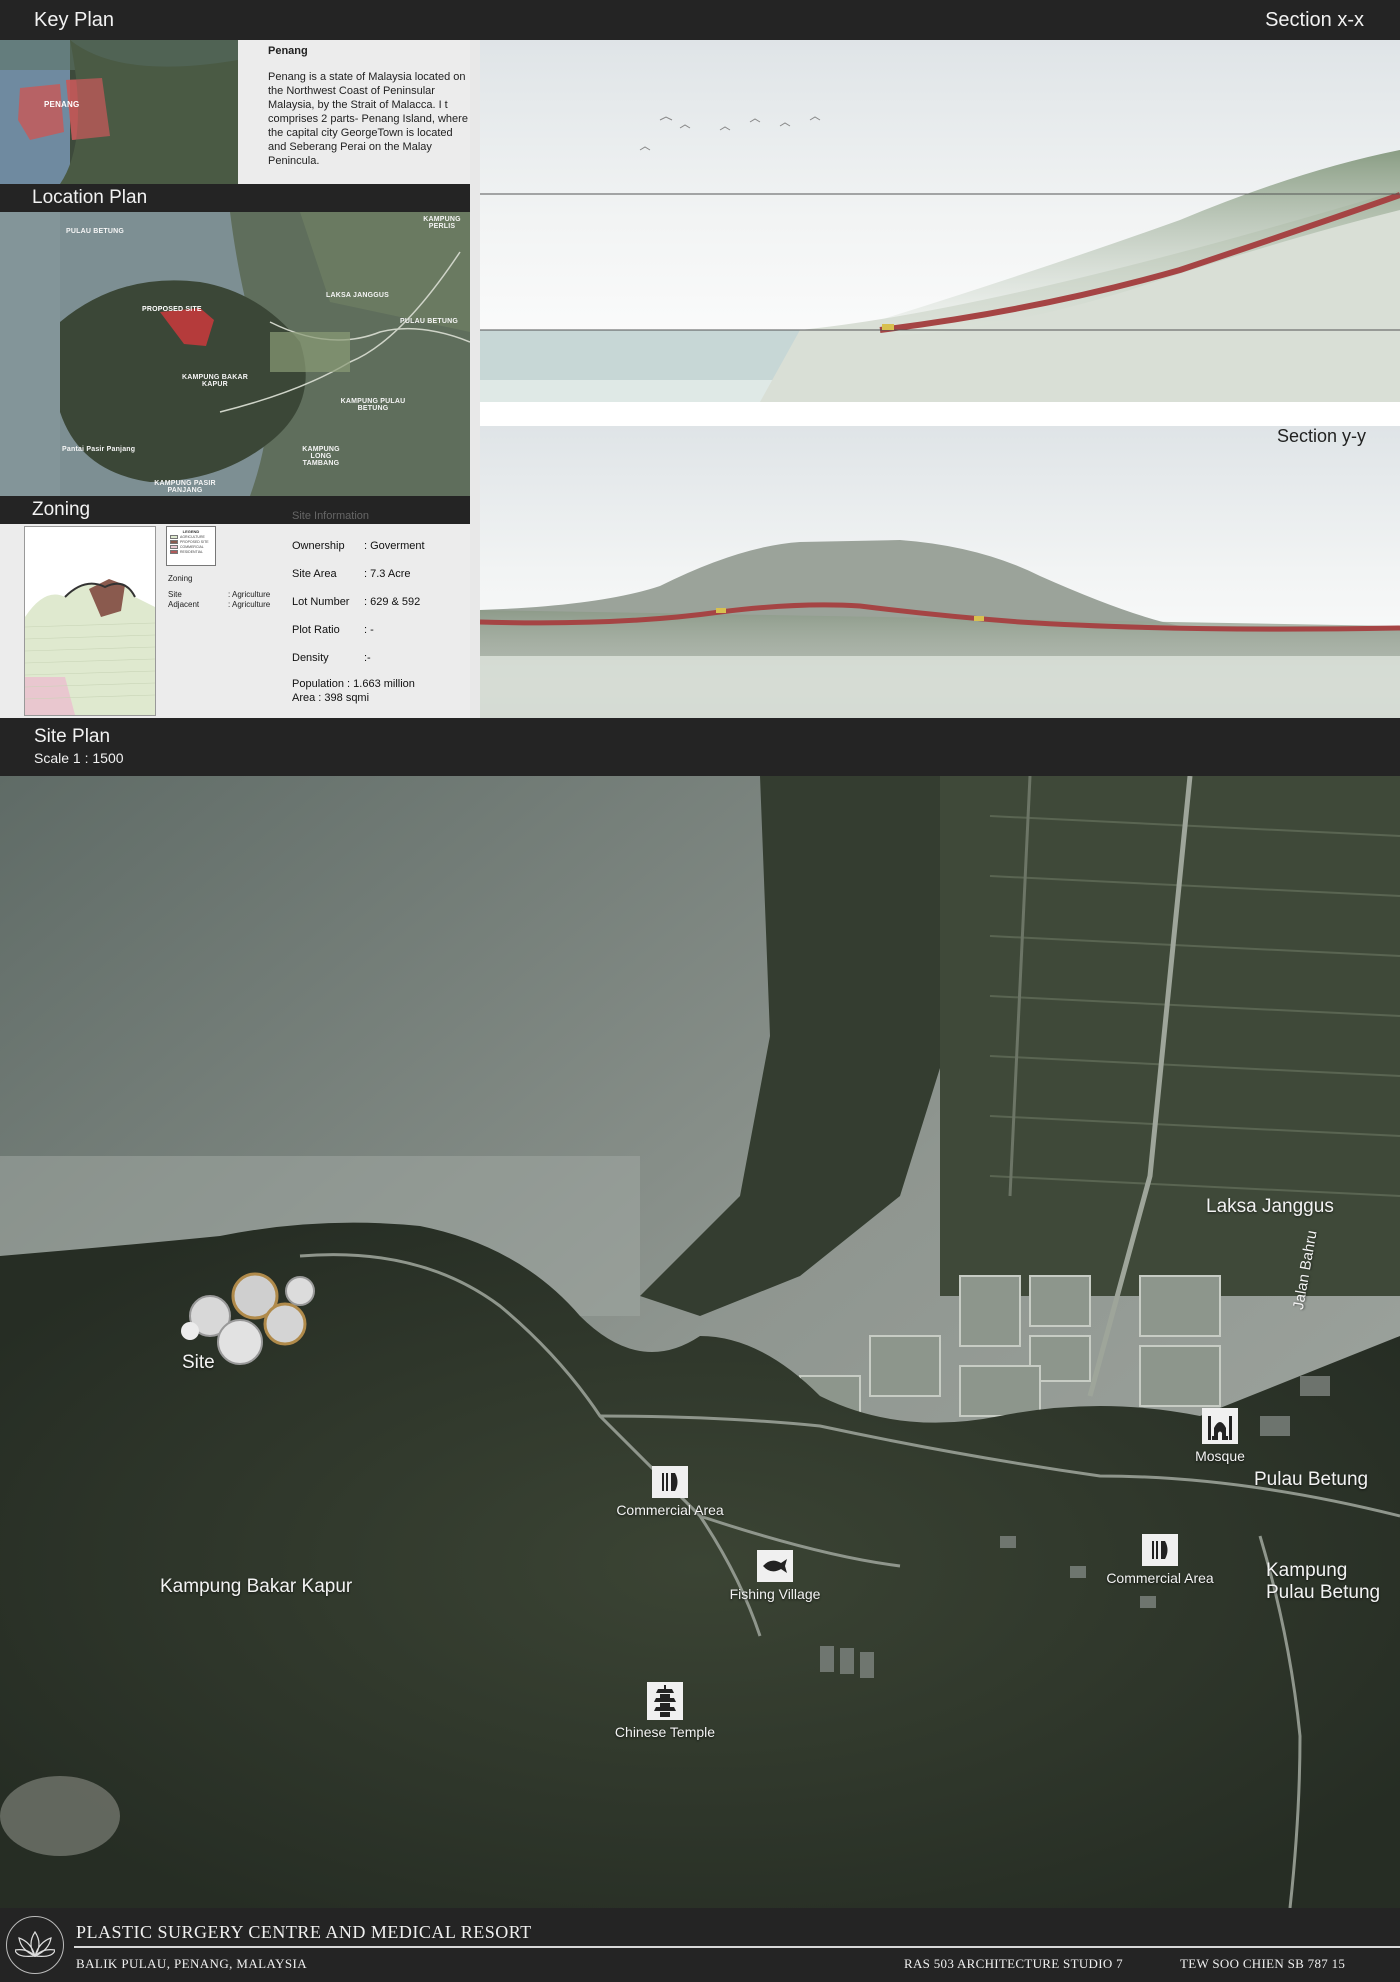 This screenshot has height=1982, width=1400. Describe the element at coordinates (79, 758) in the screenshot. I see `site-plan-scale: Scale 1 : 1500` at that location.